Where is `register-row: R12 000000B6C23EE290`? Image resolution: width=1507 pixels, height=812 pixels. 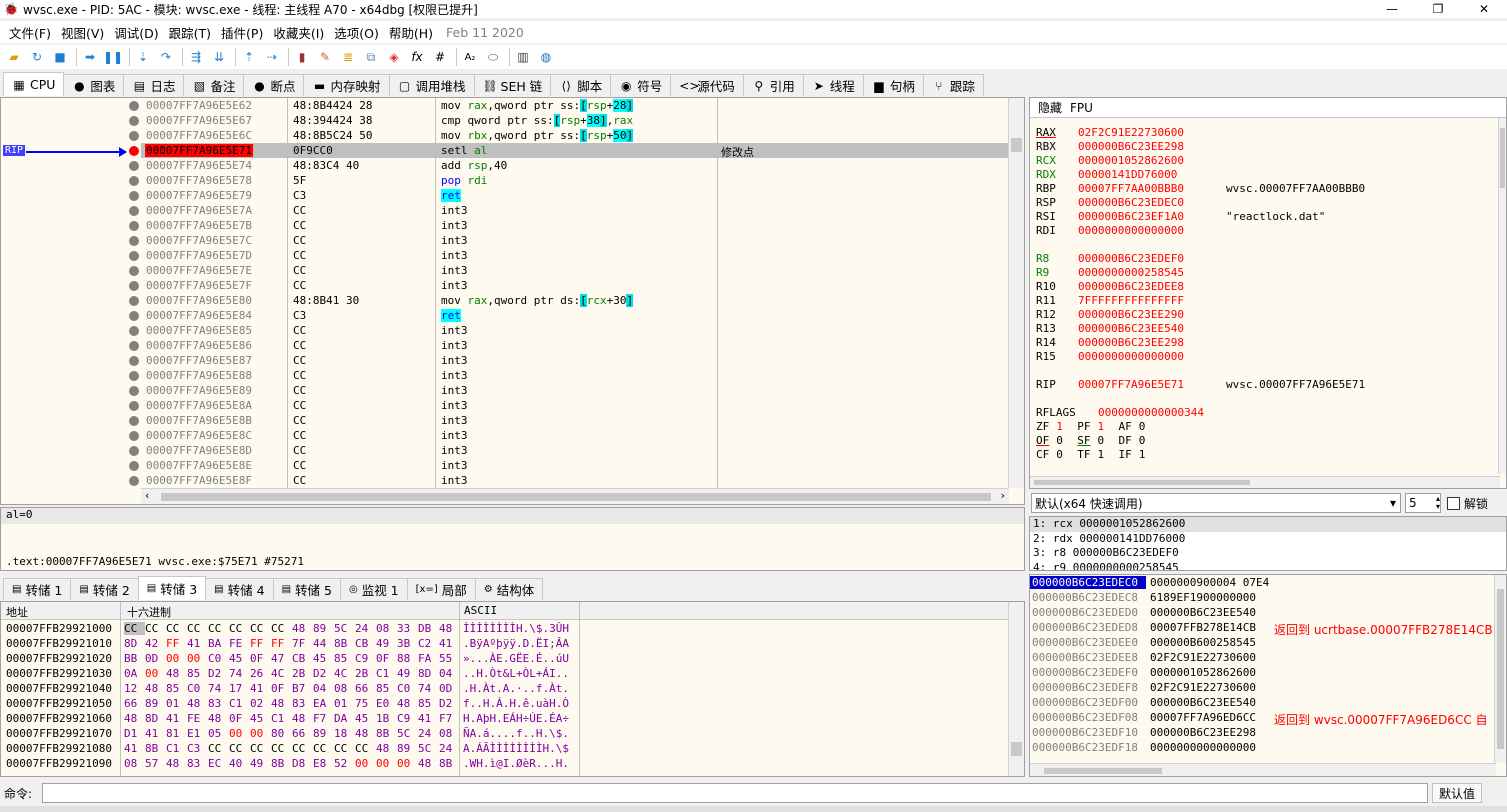 register-row: R12 000000B6C23EE290 is located at coordinates (1131, 314).